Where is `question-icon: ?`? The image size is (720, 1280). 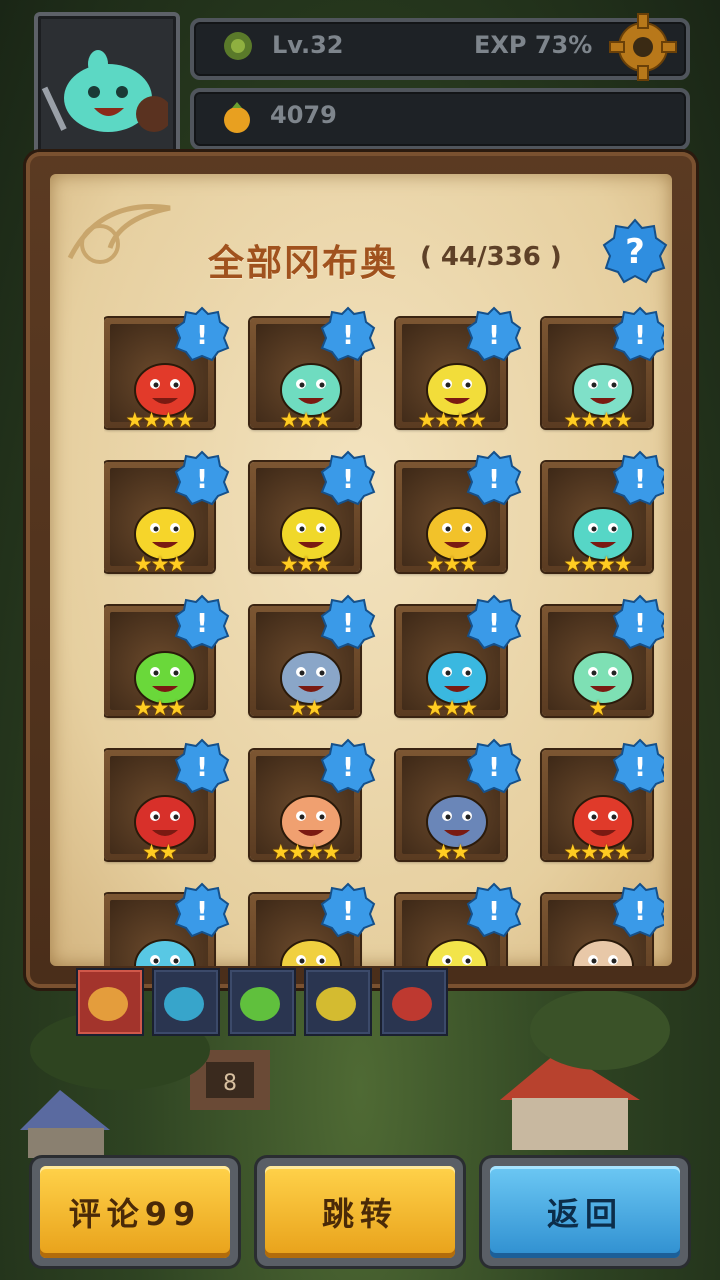
question-icon: ? is located at coordinates (635, 251).